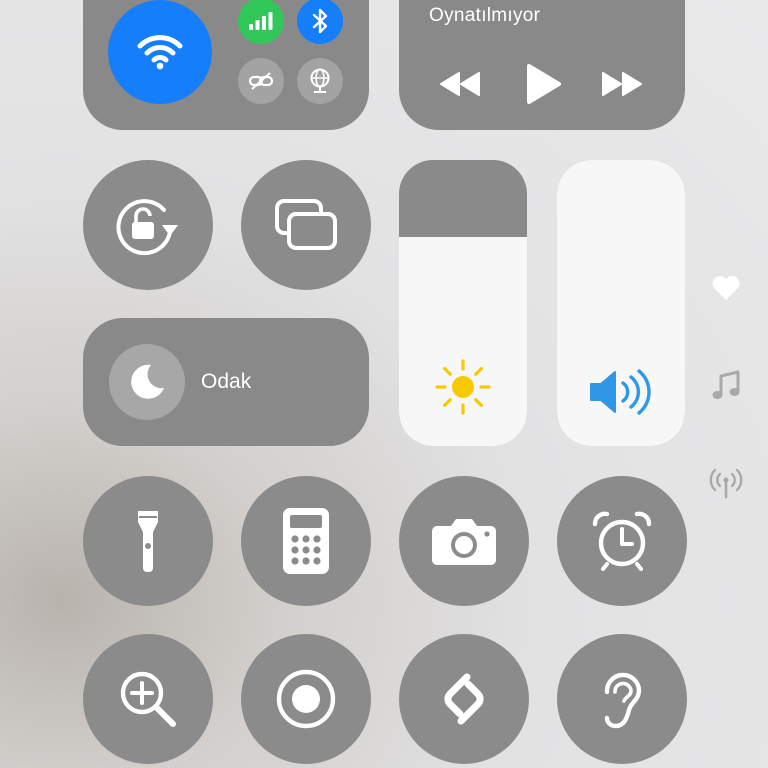 The height and width of the screenshot is (768, 768). I want to click on camera-button, so click(464, 541).